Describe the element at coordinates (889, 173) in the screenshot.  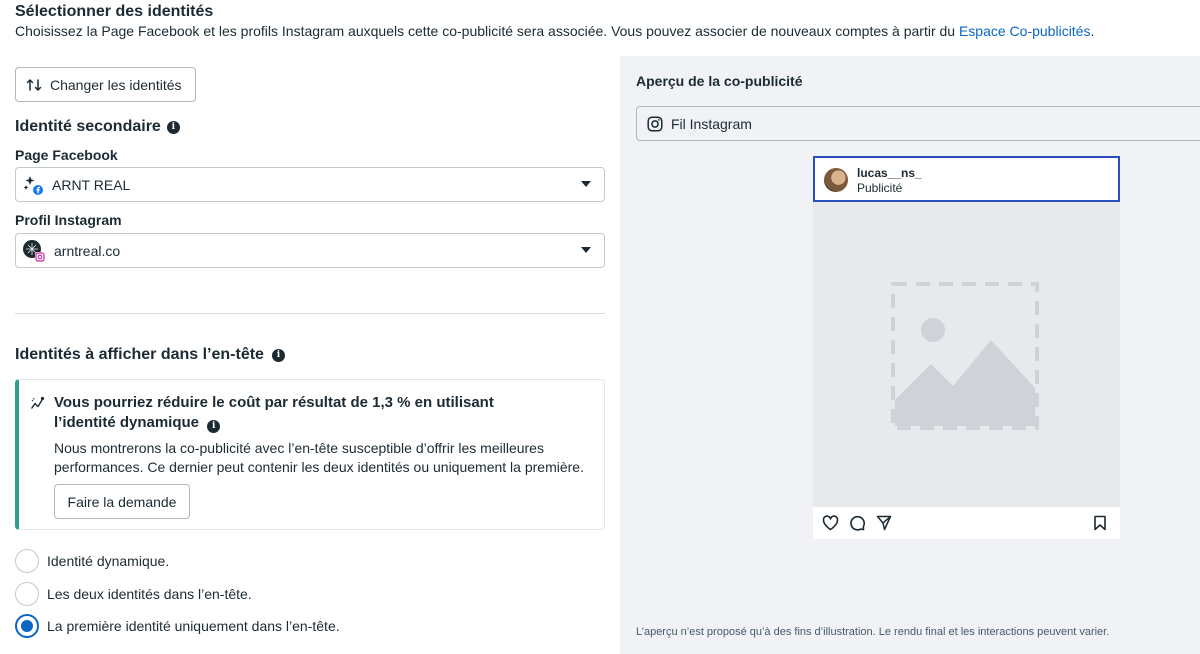
I see `post-username: lucas__ns_` at that location.